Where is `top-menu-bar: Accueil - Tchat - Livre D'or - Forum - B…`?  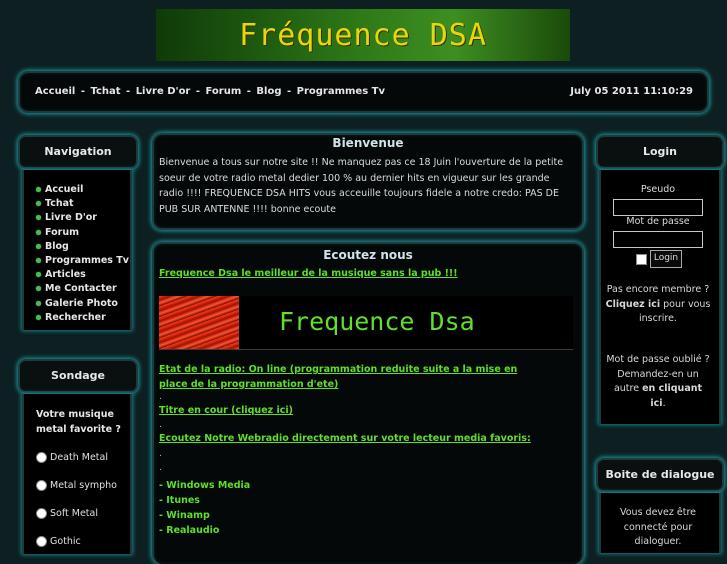 top-menu-bar: Accueil - Tchat - Livre D'or - Forum - B… is located at coordinates (363, 92).